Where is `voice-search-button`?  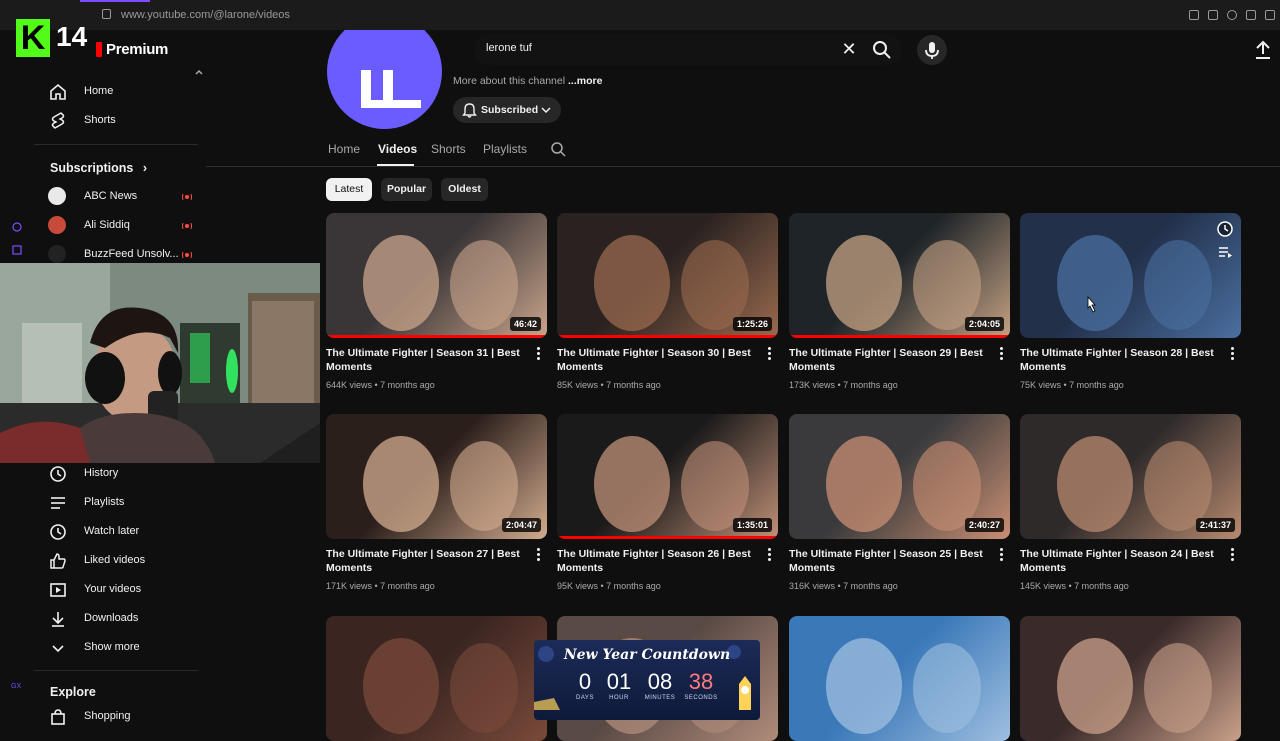 voice-search-button is located at coordinates (932, 50).